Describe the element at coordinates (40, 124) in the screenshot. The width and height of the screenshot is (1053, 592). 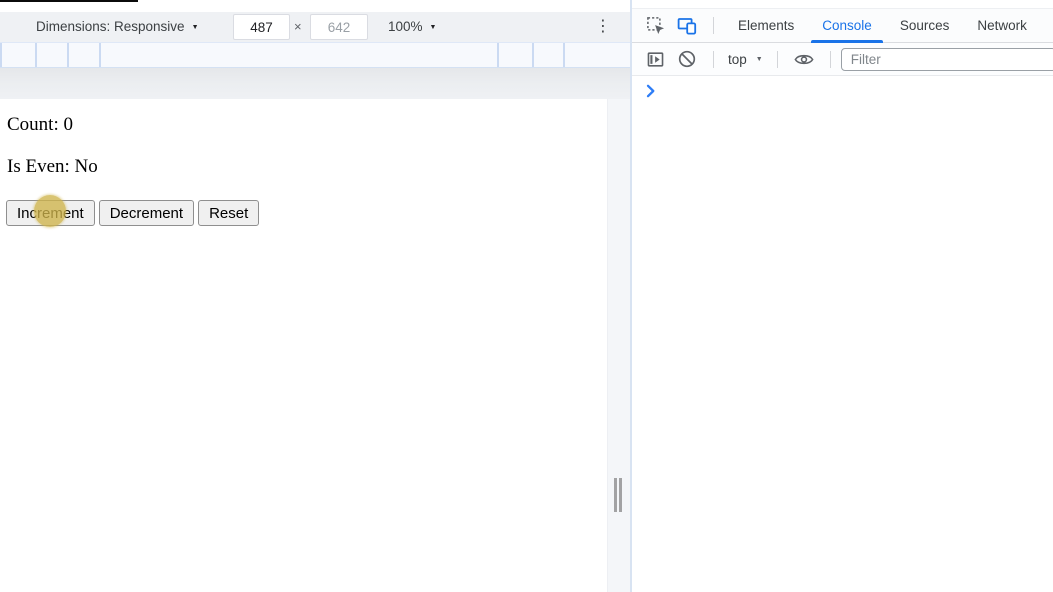
I see `count-text: Count: 0` at that location.